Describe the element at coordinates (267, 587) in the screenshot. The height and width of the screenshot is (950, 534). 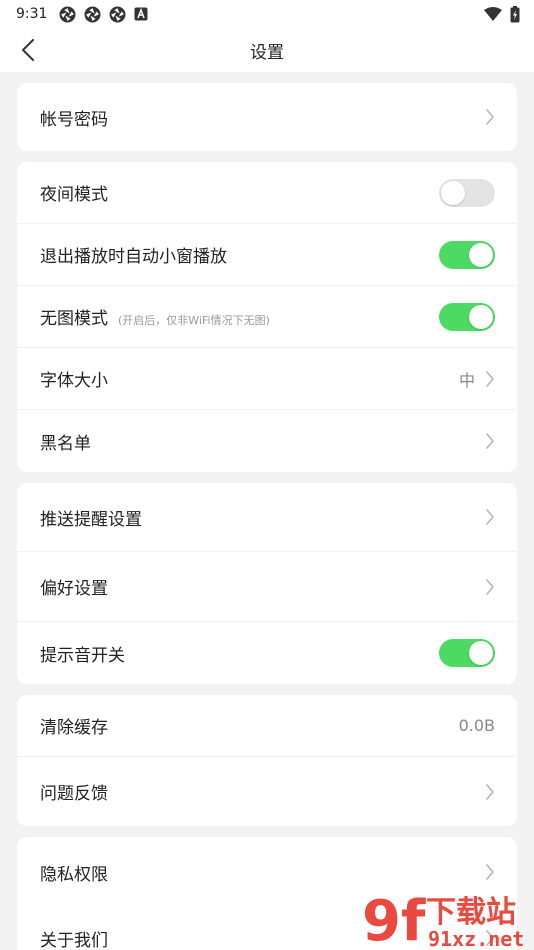
I see `row-preferences: 偏好设置` at that location.